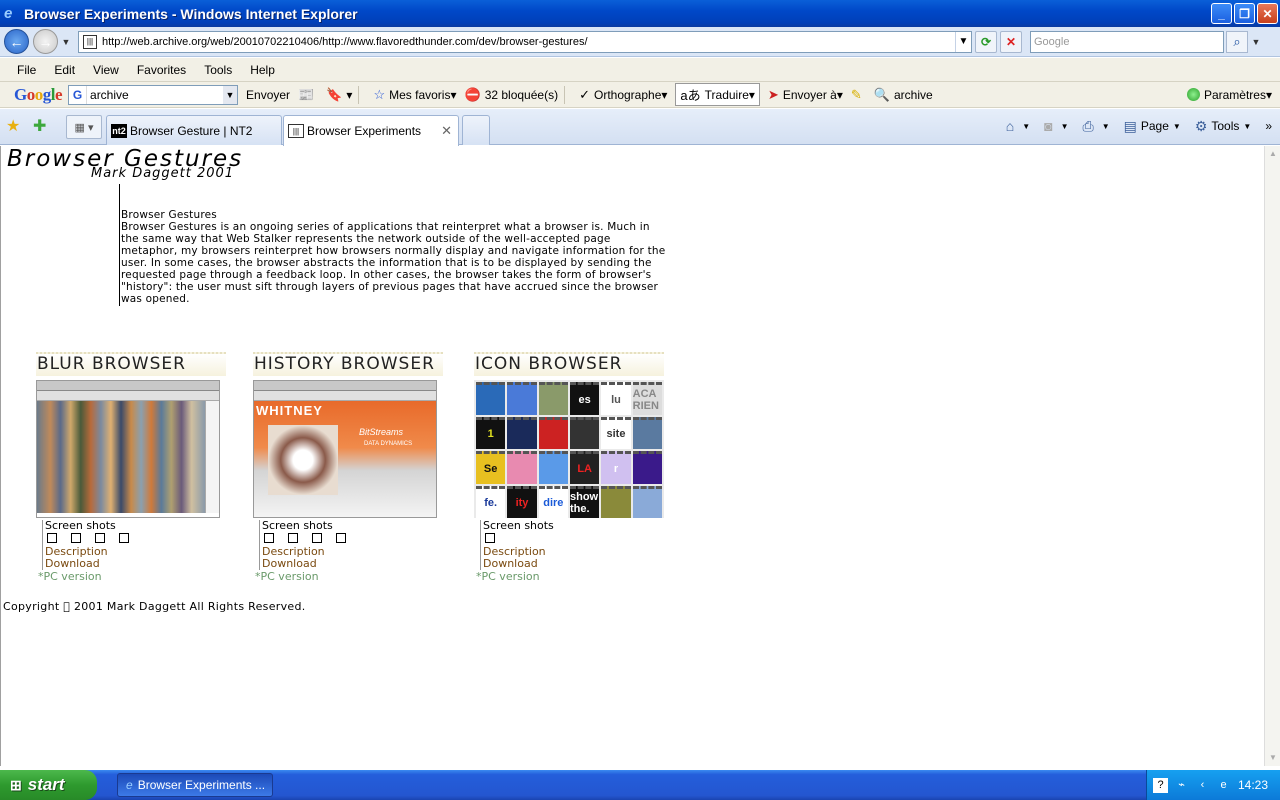 This screenshot has height=800, width=1280. What do you see at coordinates (1221, 13) in the screenshot?
I see `minimize-button: _` at bounding box center [1221, 13].